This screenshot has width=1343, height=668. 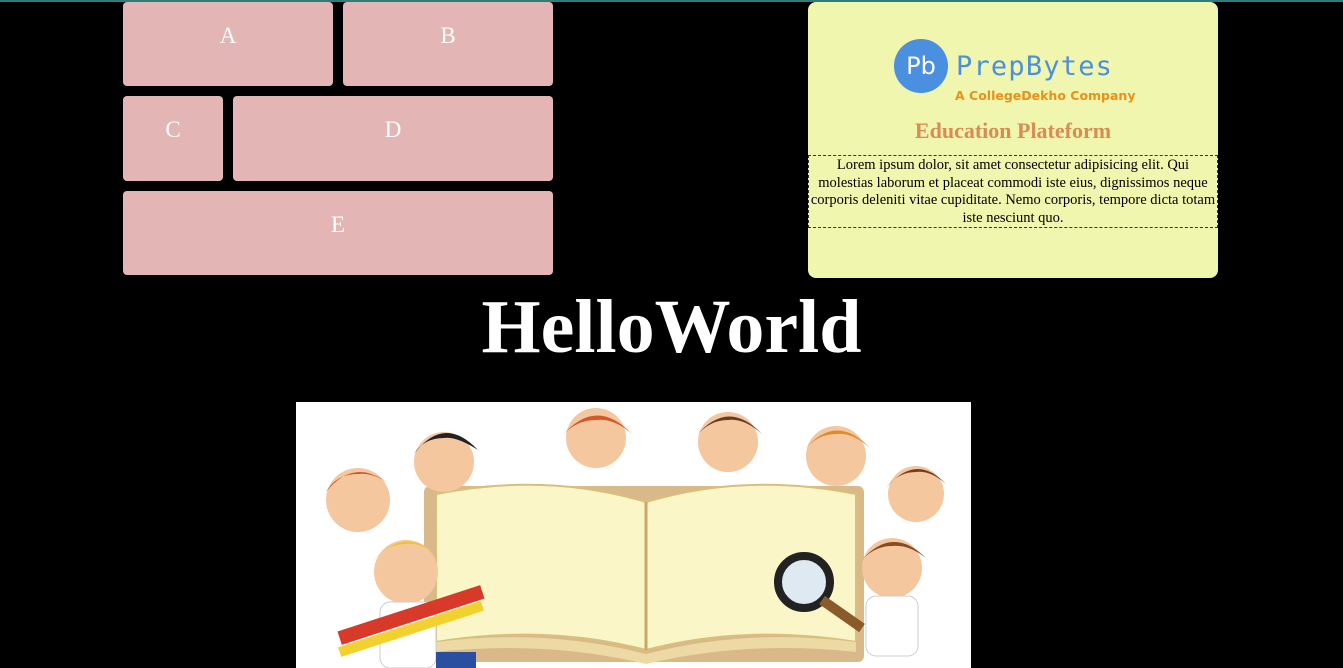 I want to click on grid-box-a: A, so click(x=228, y=44).